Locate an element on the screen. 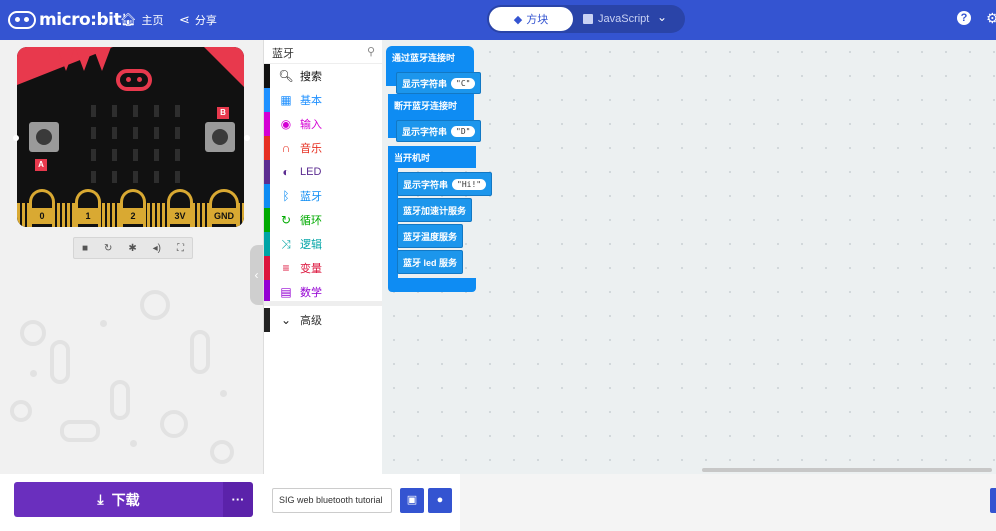  toolbox-category-loops: ↻ 循环 is located at coordinates (323, 220).